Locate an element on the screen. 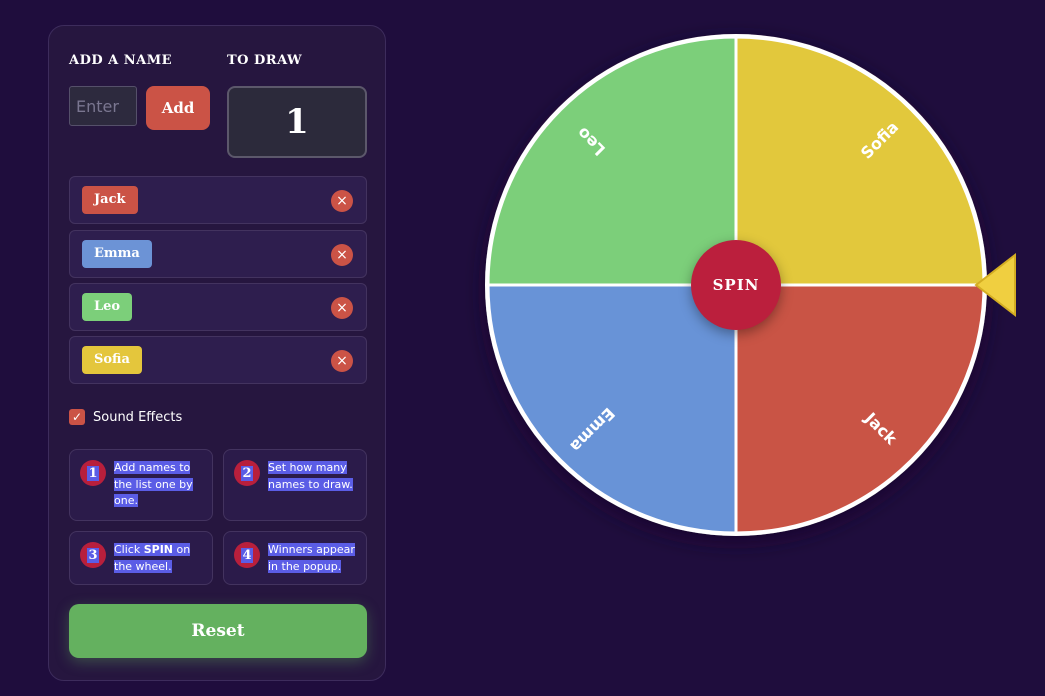 The image size is (1045, 696). step-card: 4 Winners appear in the popup. is located at coordinates (295, 558).